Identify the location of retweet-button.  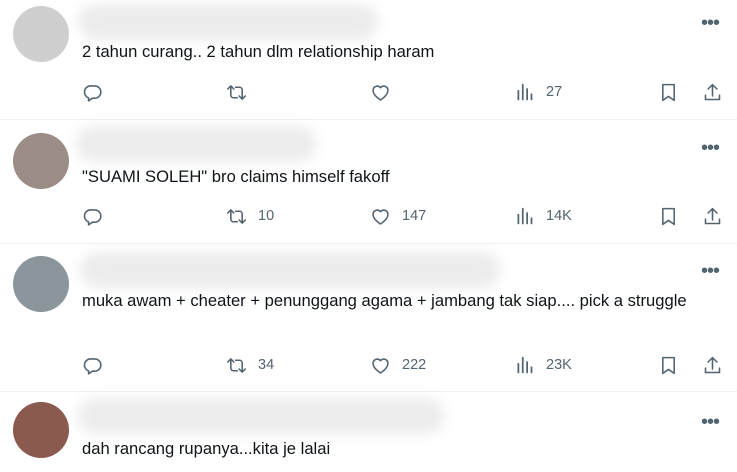
(236, 92).